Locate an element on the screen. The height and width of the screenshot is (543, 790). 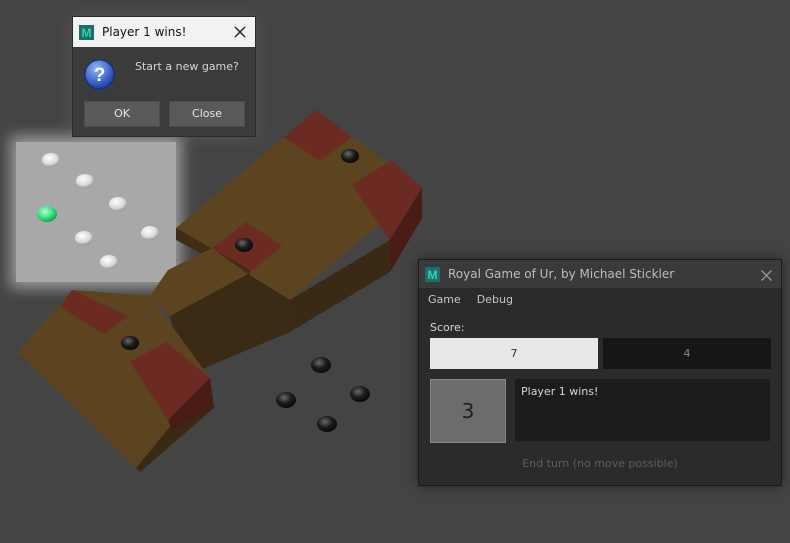
dialog-message: Start a new game? is located at coordinates (187, 66).